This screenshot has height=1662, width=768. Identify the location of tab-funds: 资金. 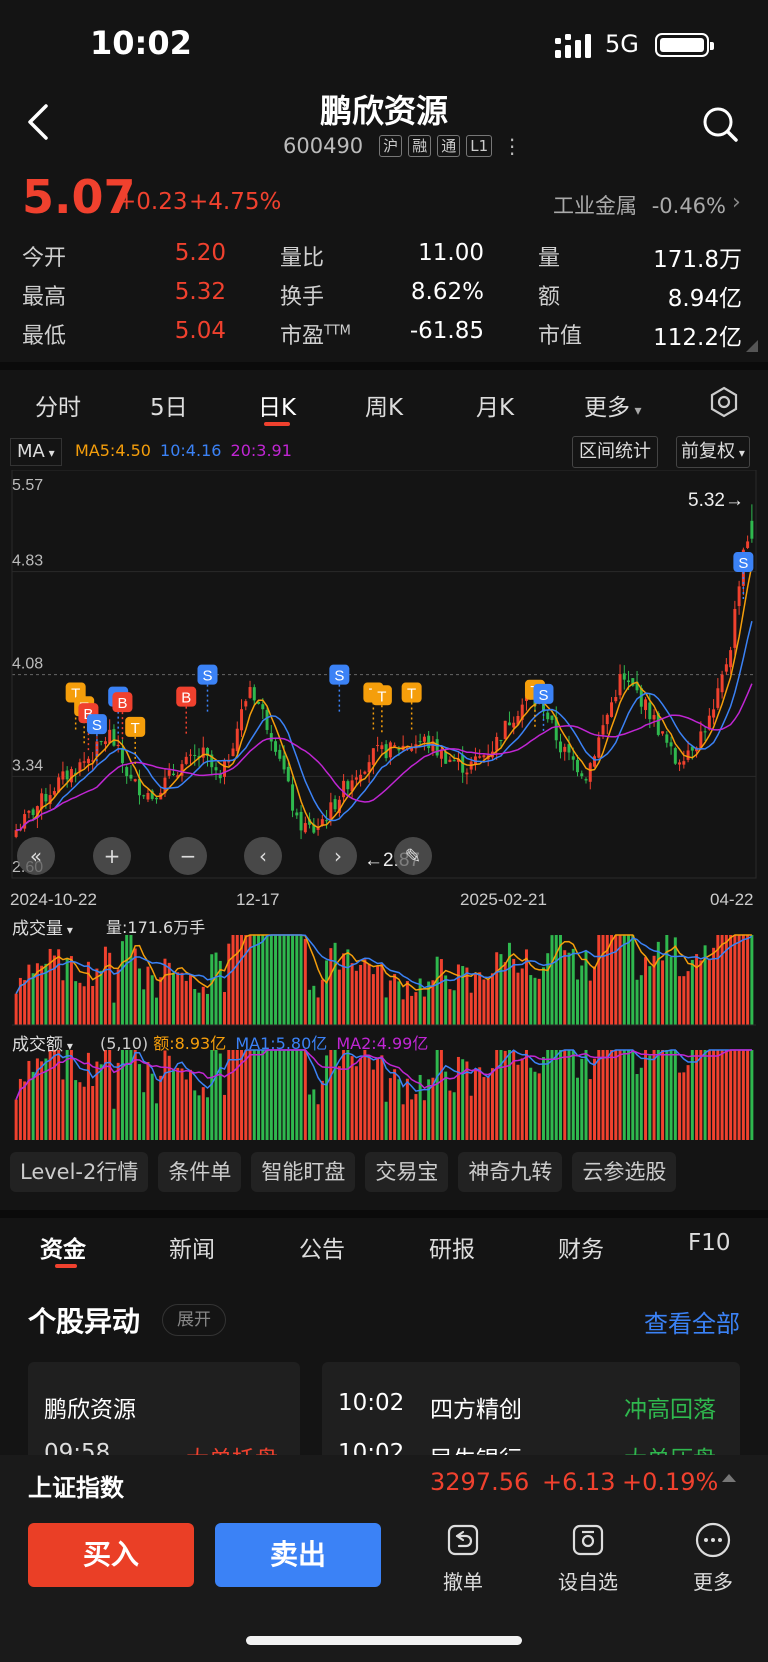
(63, 1247).